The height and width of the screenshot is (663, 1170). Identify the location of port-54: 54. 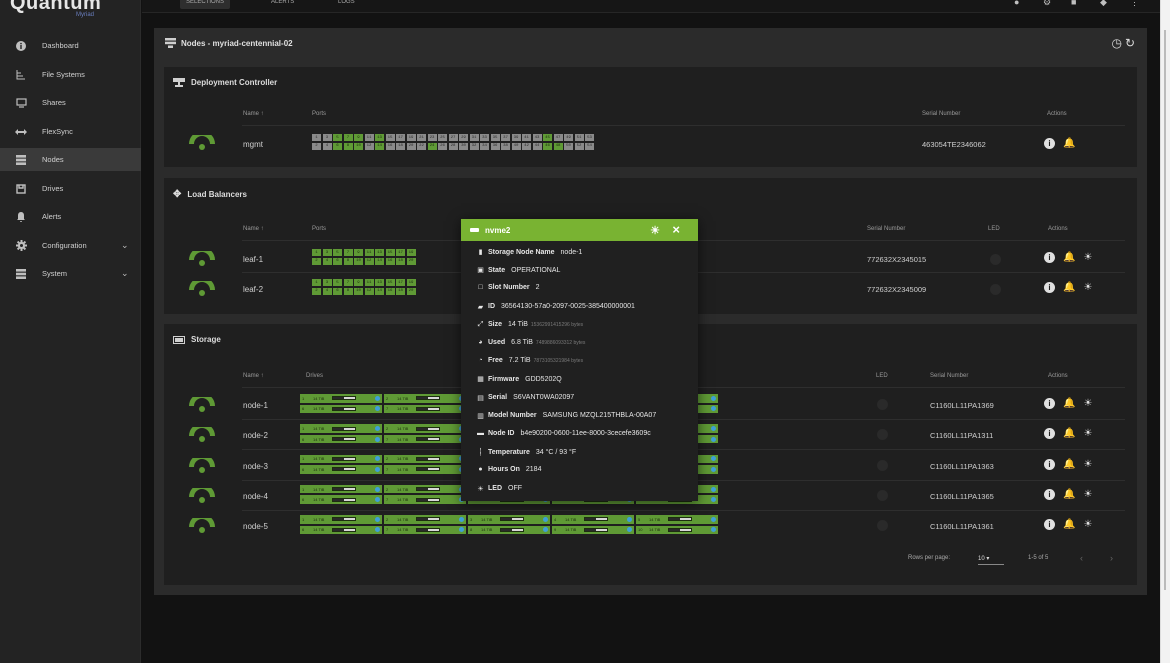
(589, 146).